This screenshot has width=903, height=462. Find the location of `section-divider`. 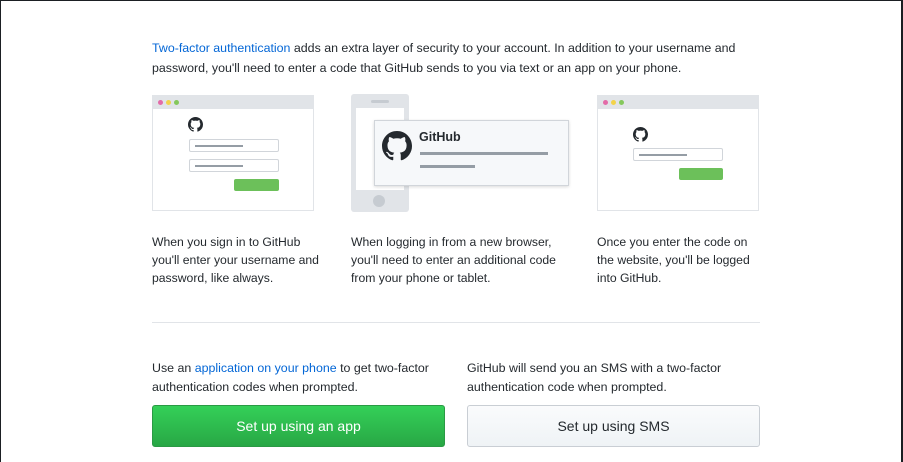

section-divider is located at coordinates (456, 322).